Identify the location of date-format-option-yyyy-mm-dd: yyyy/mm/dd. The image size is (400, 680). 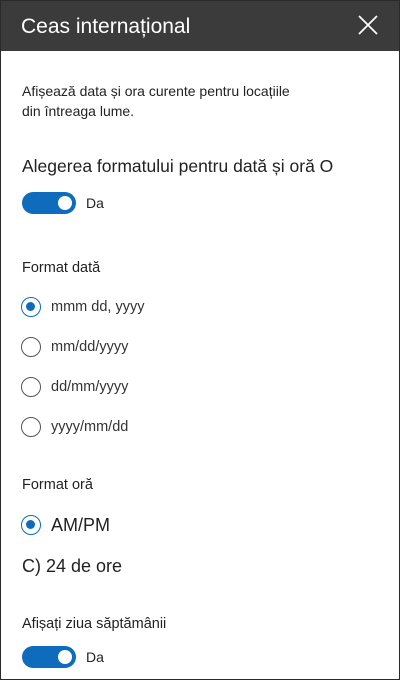
(74, 427).